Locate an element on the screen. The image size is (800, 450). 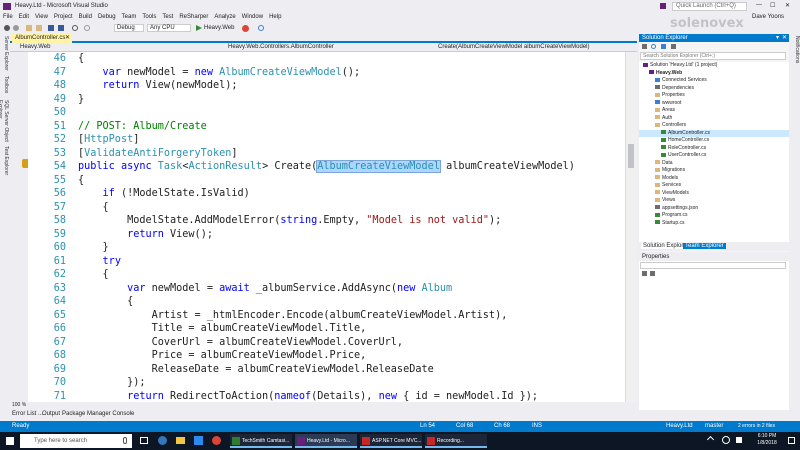
clock: 6:10 PM 1/8/2018 is located at coordinates (767, 440).